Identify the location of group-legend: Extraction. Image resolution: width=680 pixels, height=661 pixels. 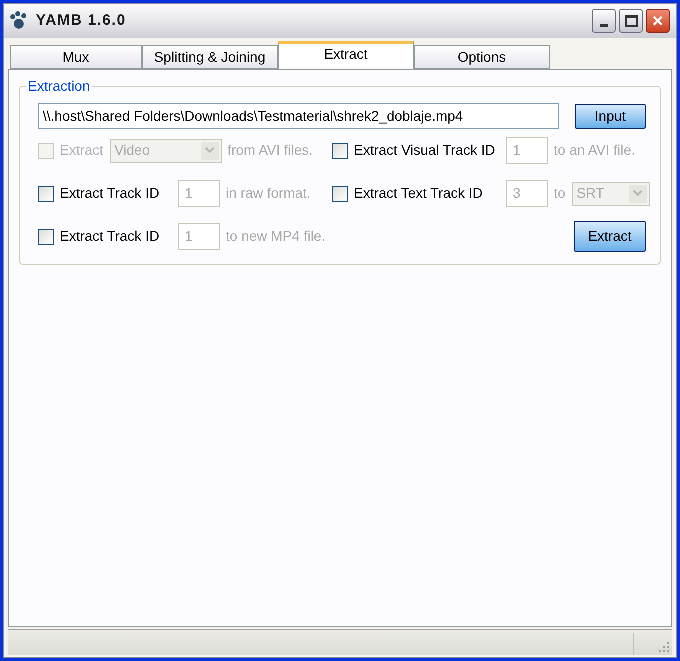
(59, 86).